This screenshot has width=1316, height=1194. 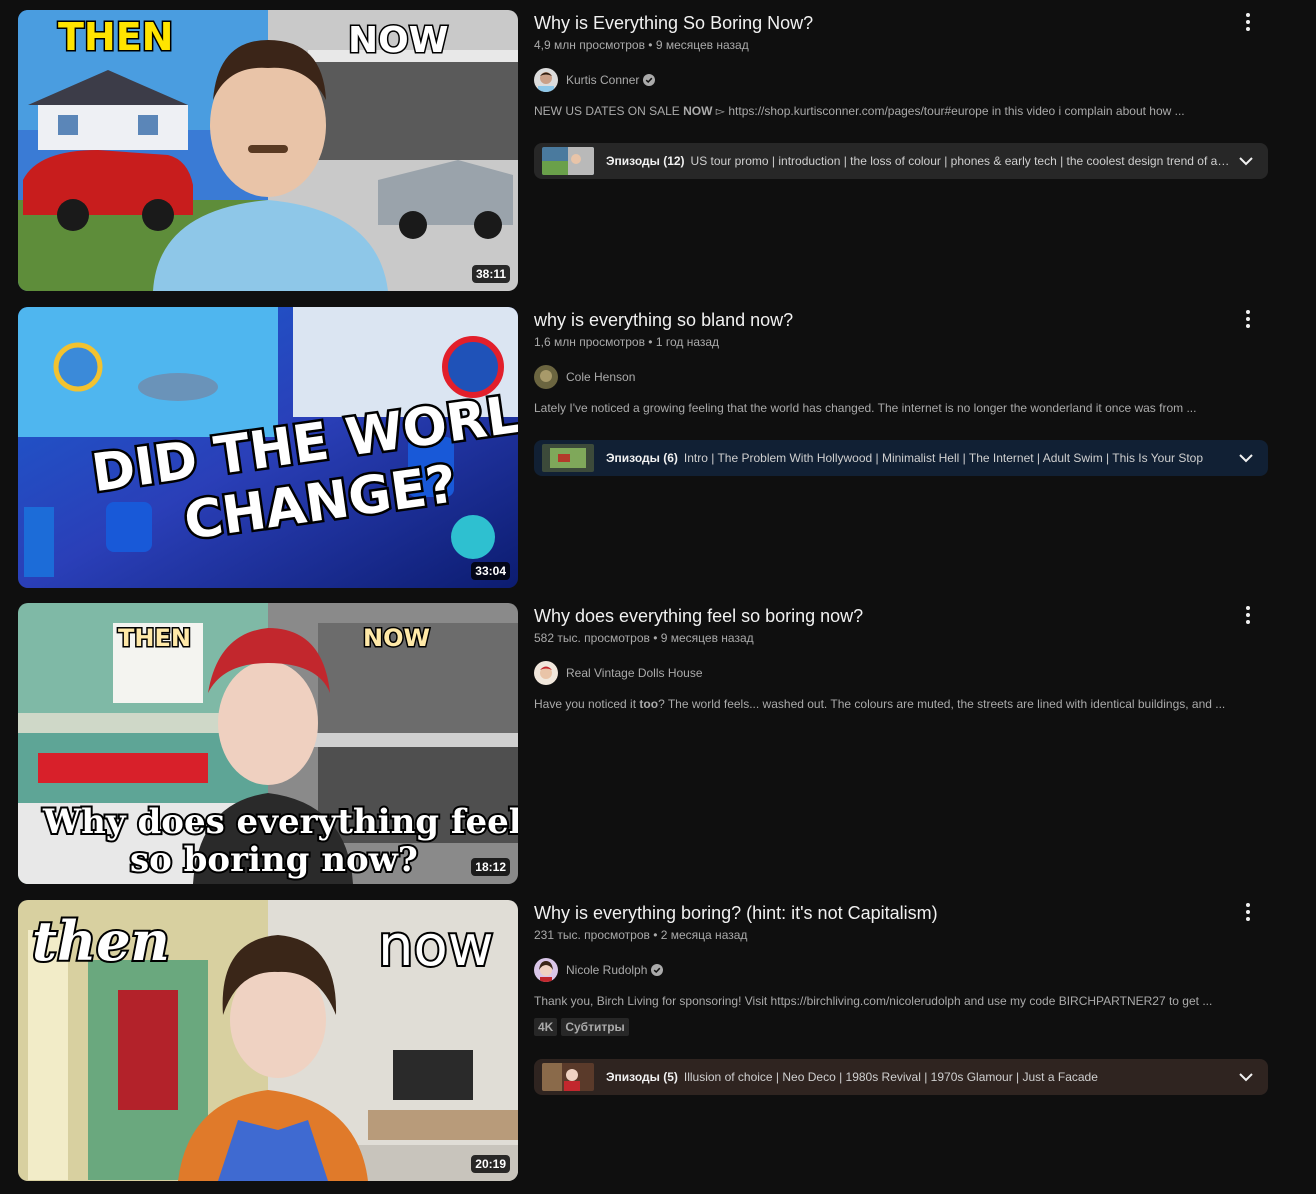 What do you see at coordinates (101, 941) in the screenshot?
I see `thumb-then-text: then` at bounding box center [101, 941].